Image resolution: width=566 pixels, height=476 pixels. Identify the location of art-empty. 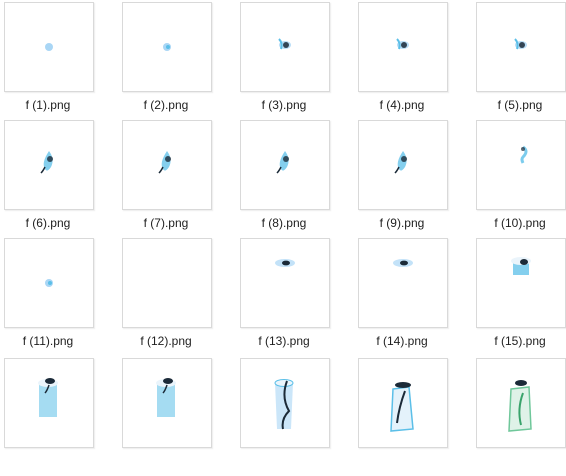
(167, 283).